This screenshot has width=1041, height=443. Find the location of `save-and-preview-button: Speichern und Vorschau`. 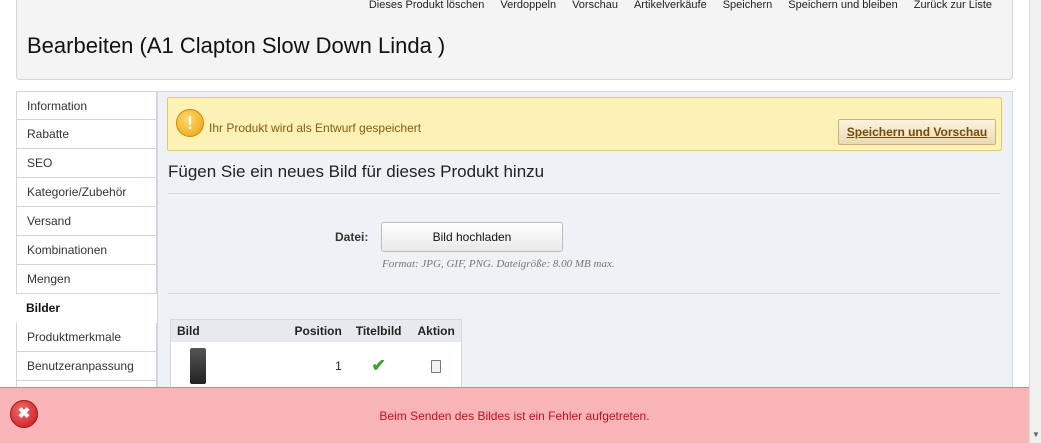

save-and-preview-button: Speichern und Vorschau is located at coordinates (917, 132).